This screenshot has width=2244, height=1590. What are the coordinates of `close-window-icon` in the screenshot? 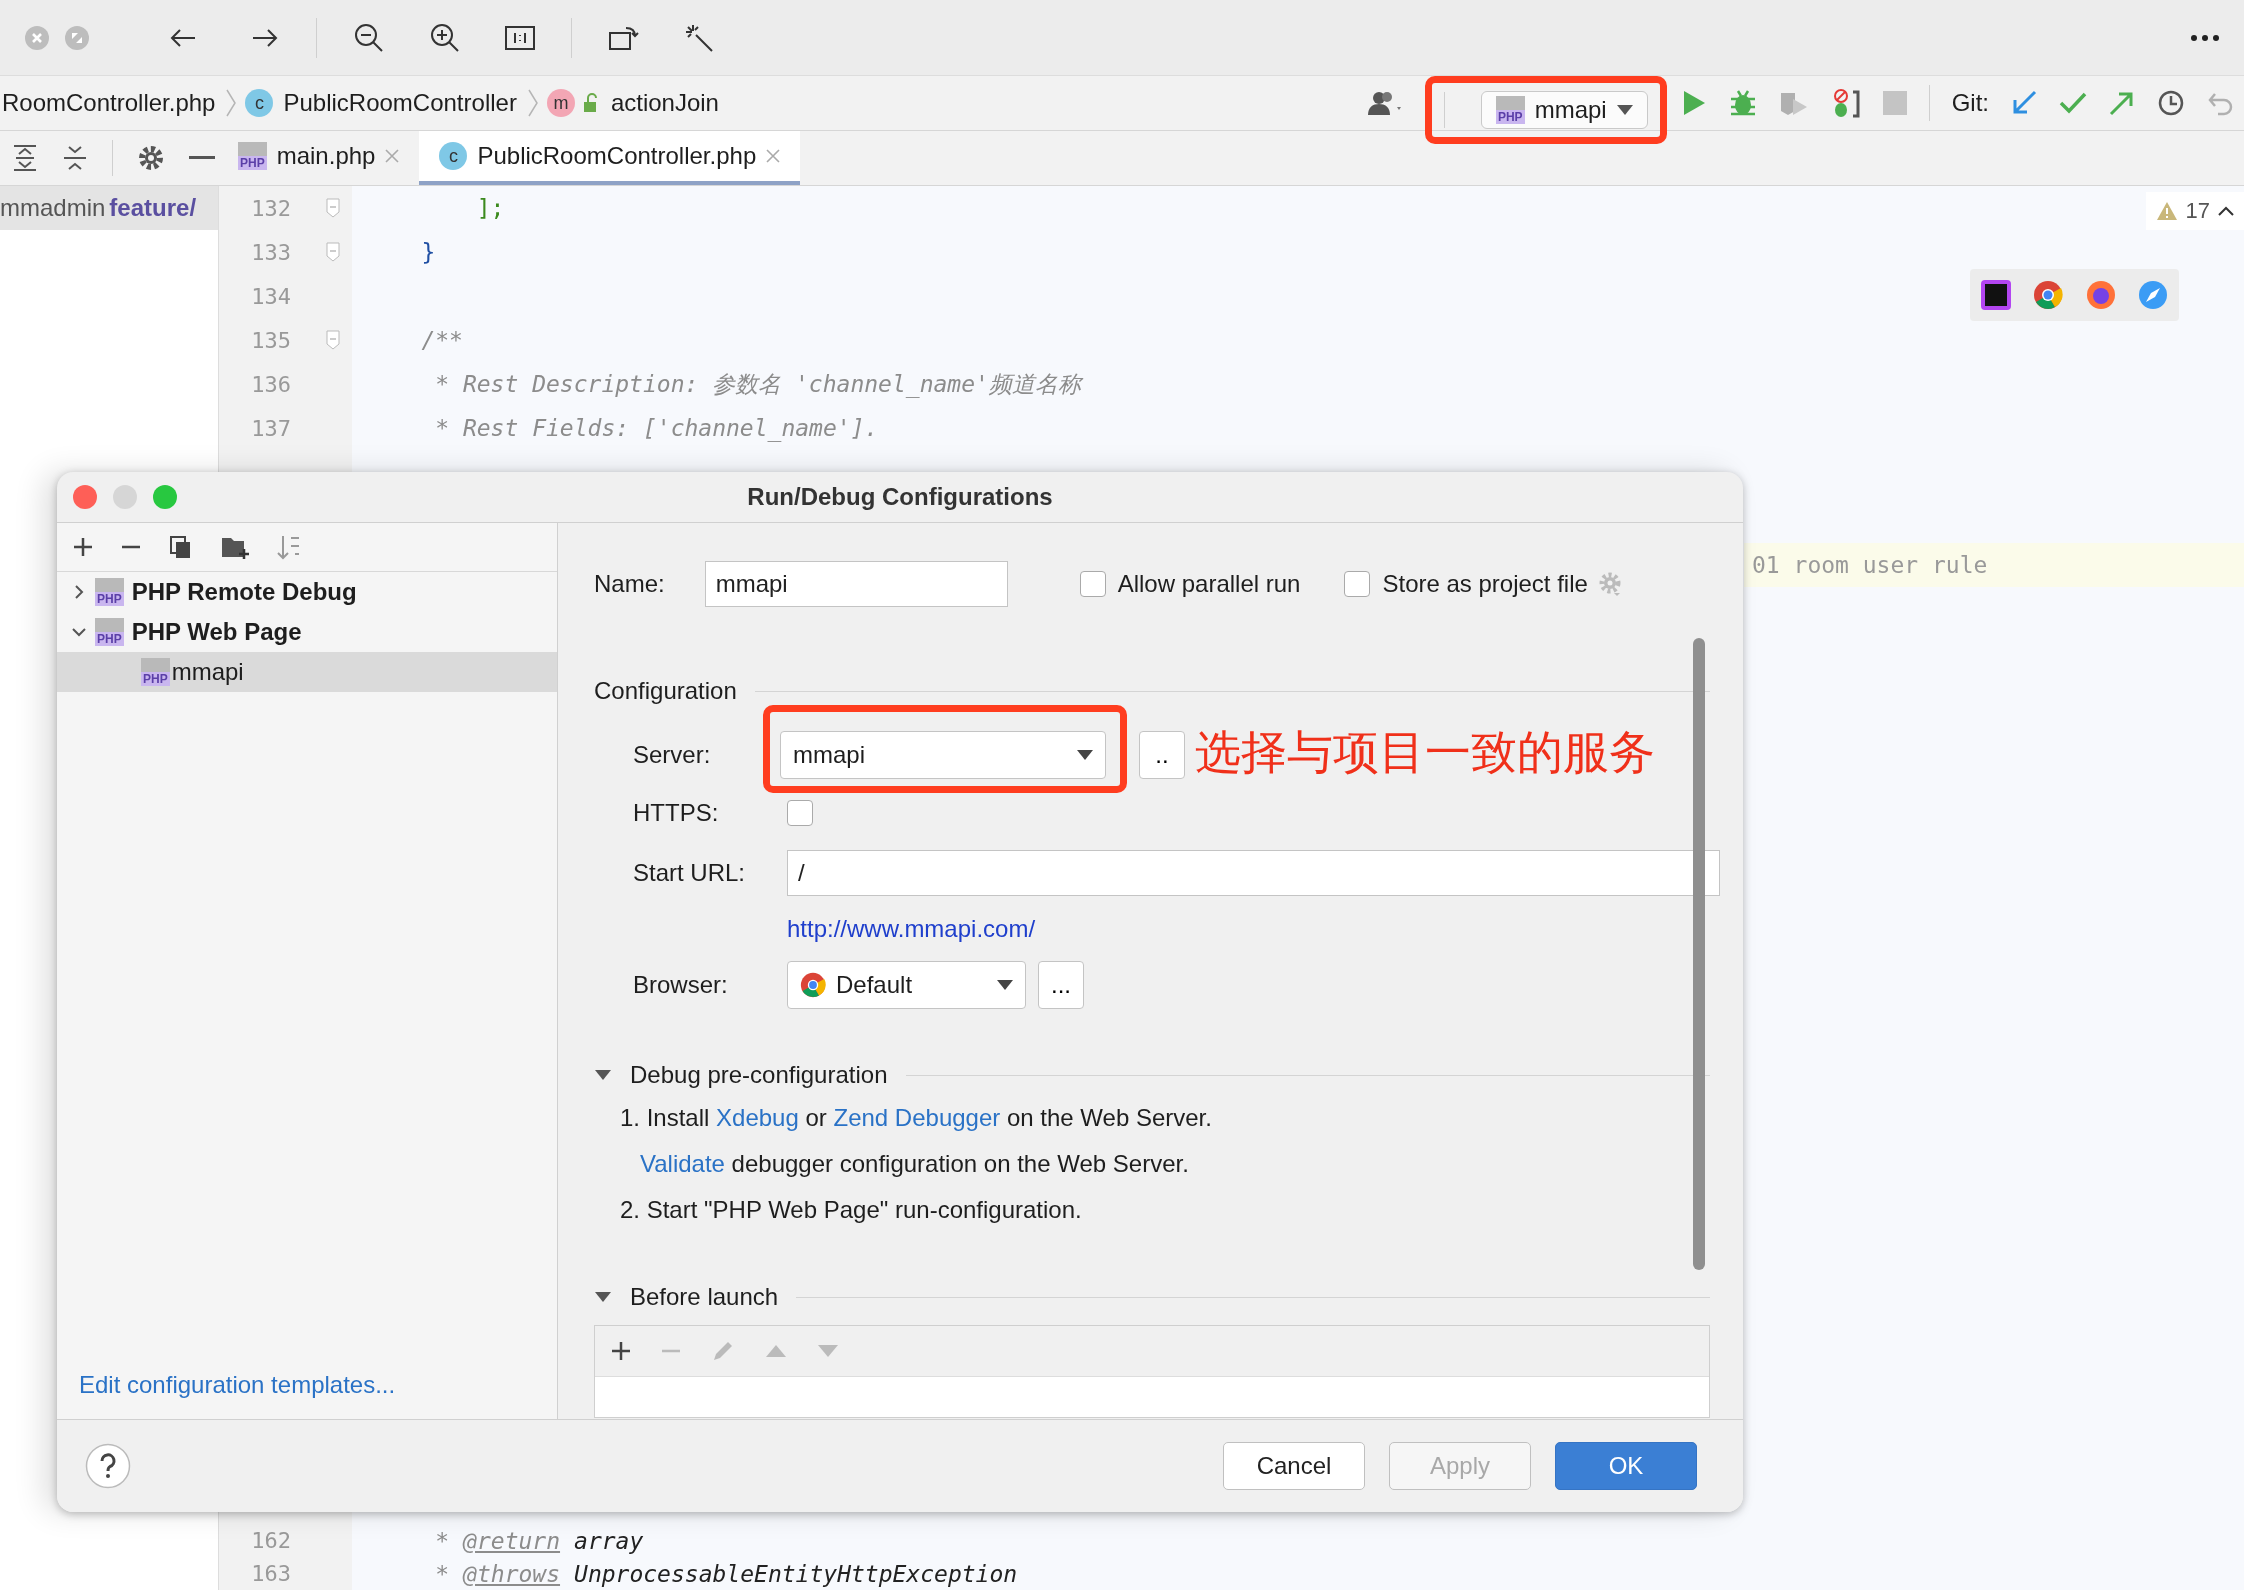 It's located at (85, 497).